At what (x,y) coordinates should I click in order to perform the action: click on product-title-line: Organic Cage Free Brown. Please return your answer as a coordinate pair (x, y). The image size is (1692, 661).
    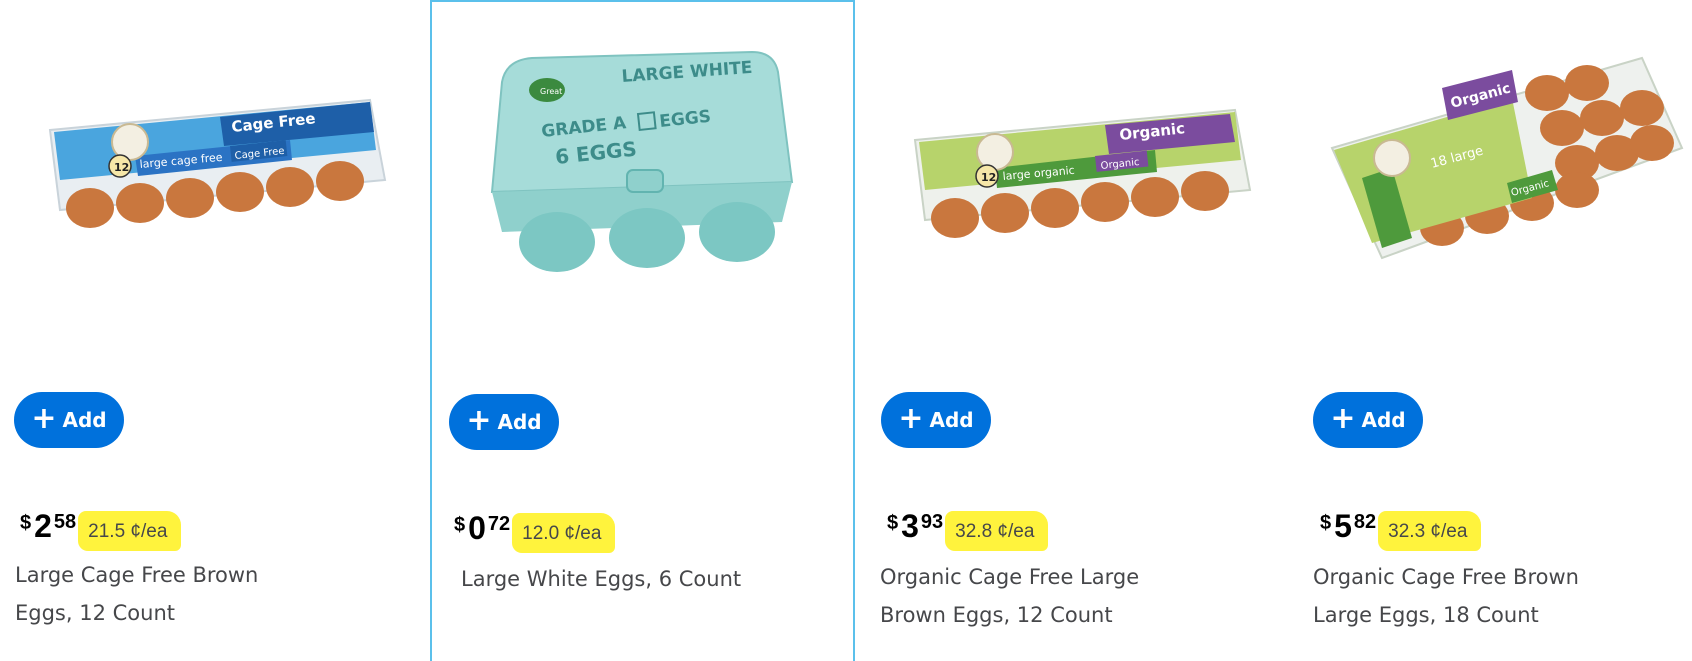
    Looking at the image, I should click on (1446, 577).